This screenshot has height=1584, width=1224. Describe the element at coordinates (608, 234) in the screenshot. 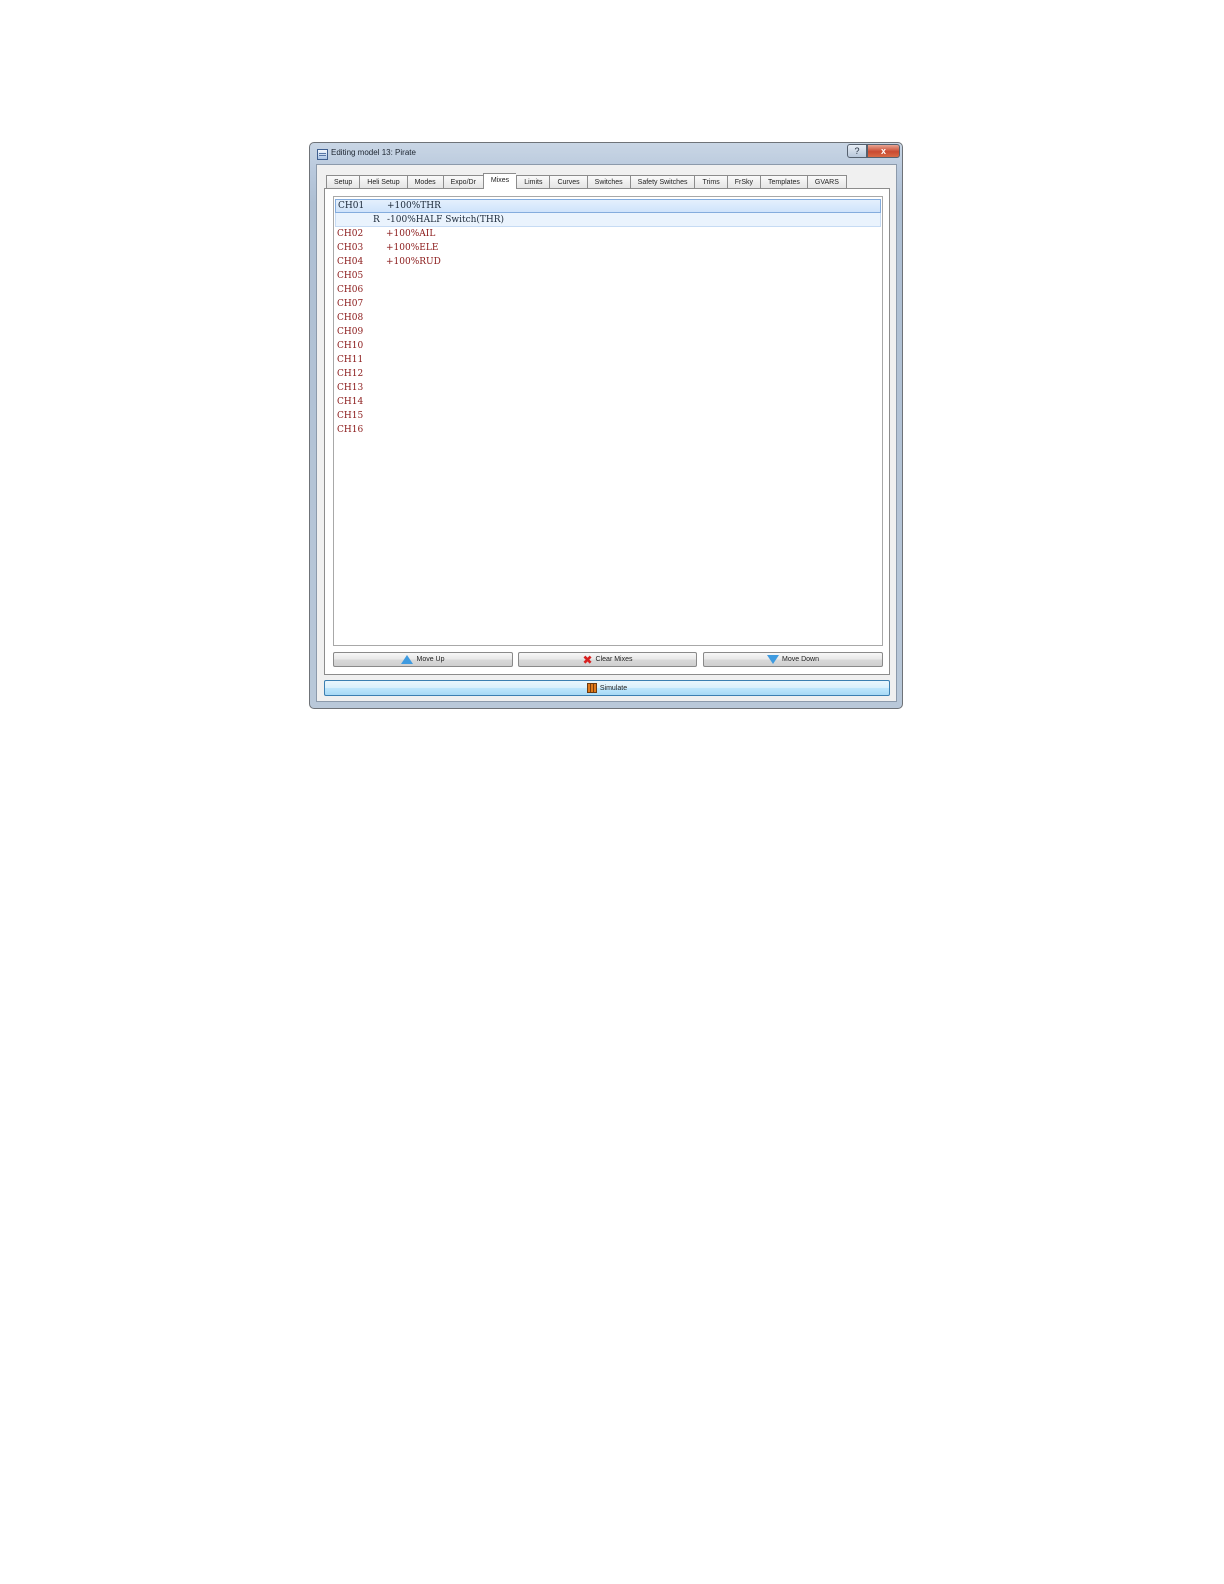

I see `mix-row: CH02 +100%AIL` at that location.